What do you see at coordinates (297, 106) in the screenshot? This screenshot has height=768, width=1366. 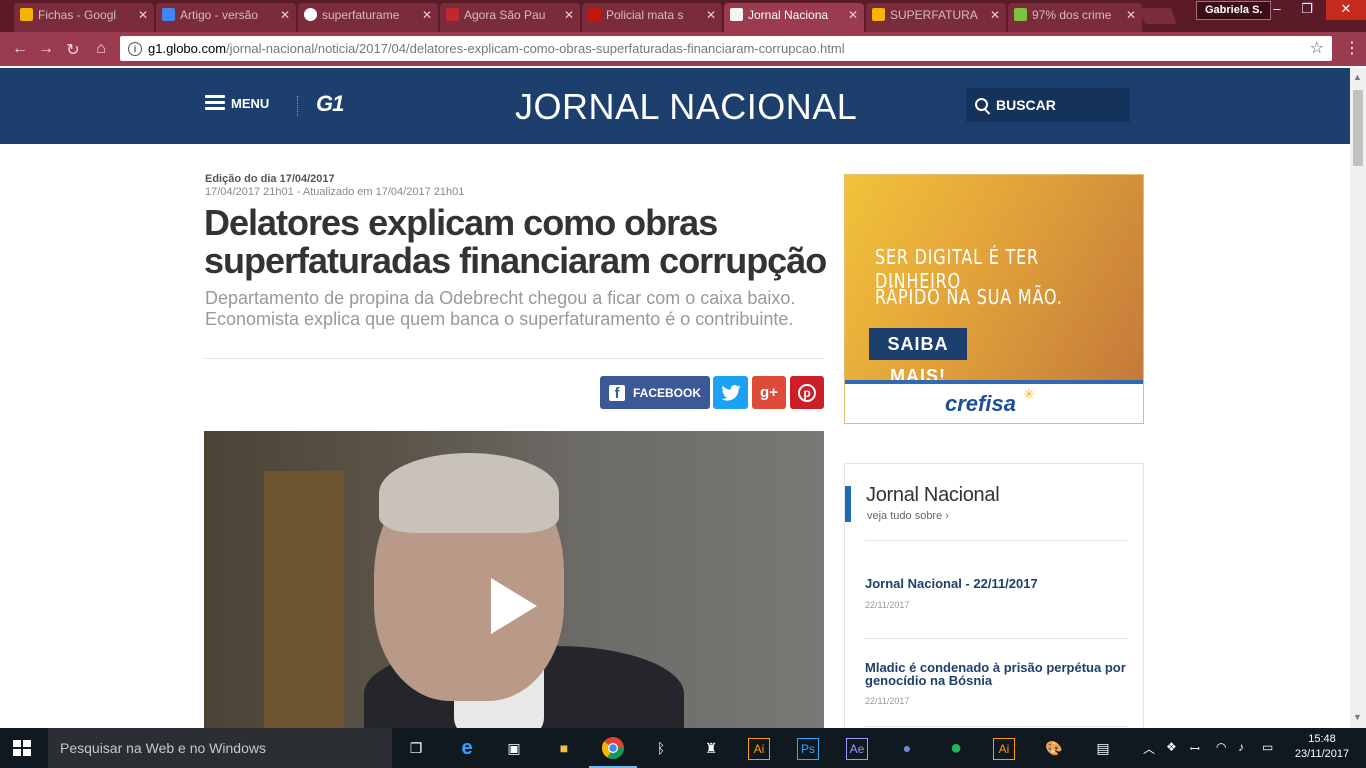 I see `header-separator` at bounding box center [297, 106].